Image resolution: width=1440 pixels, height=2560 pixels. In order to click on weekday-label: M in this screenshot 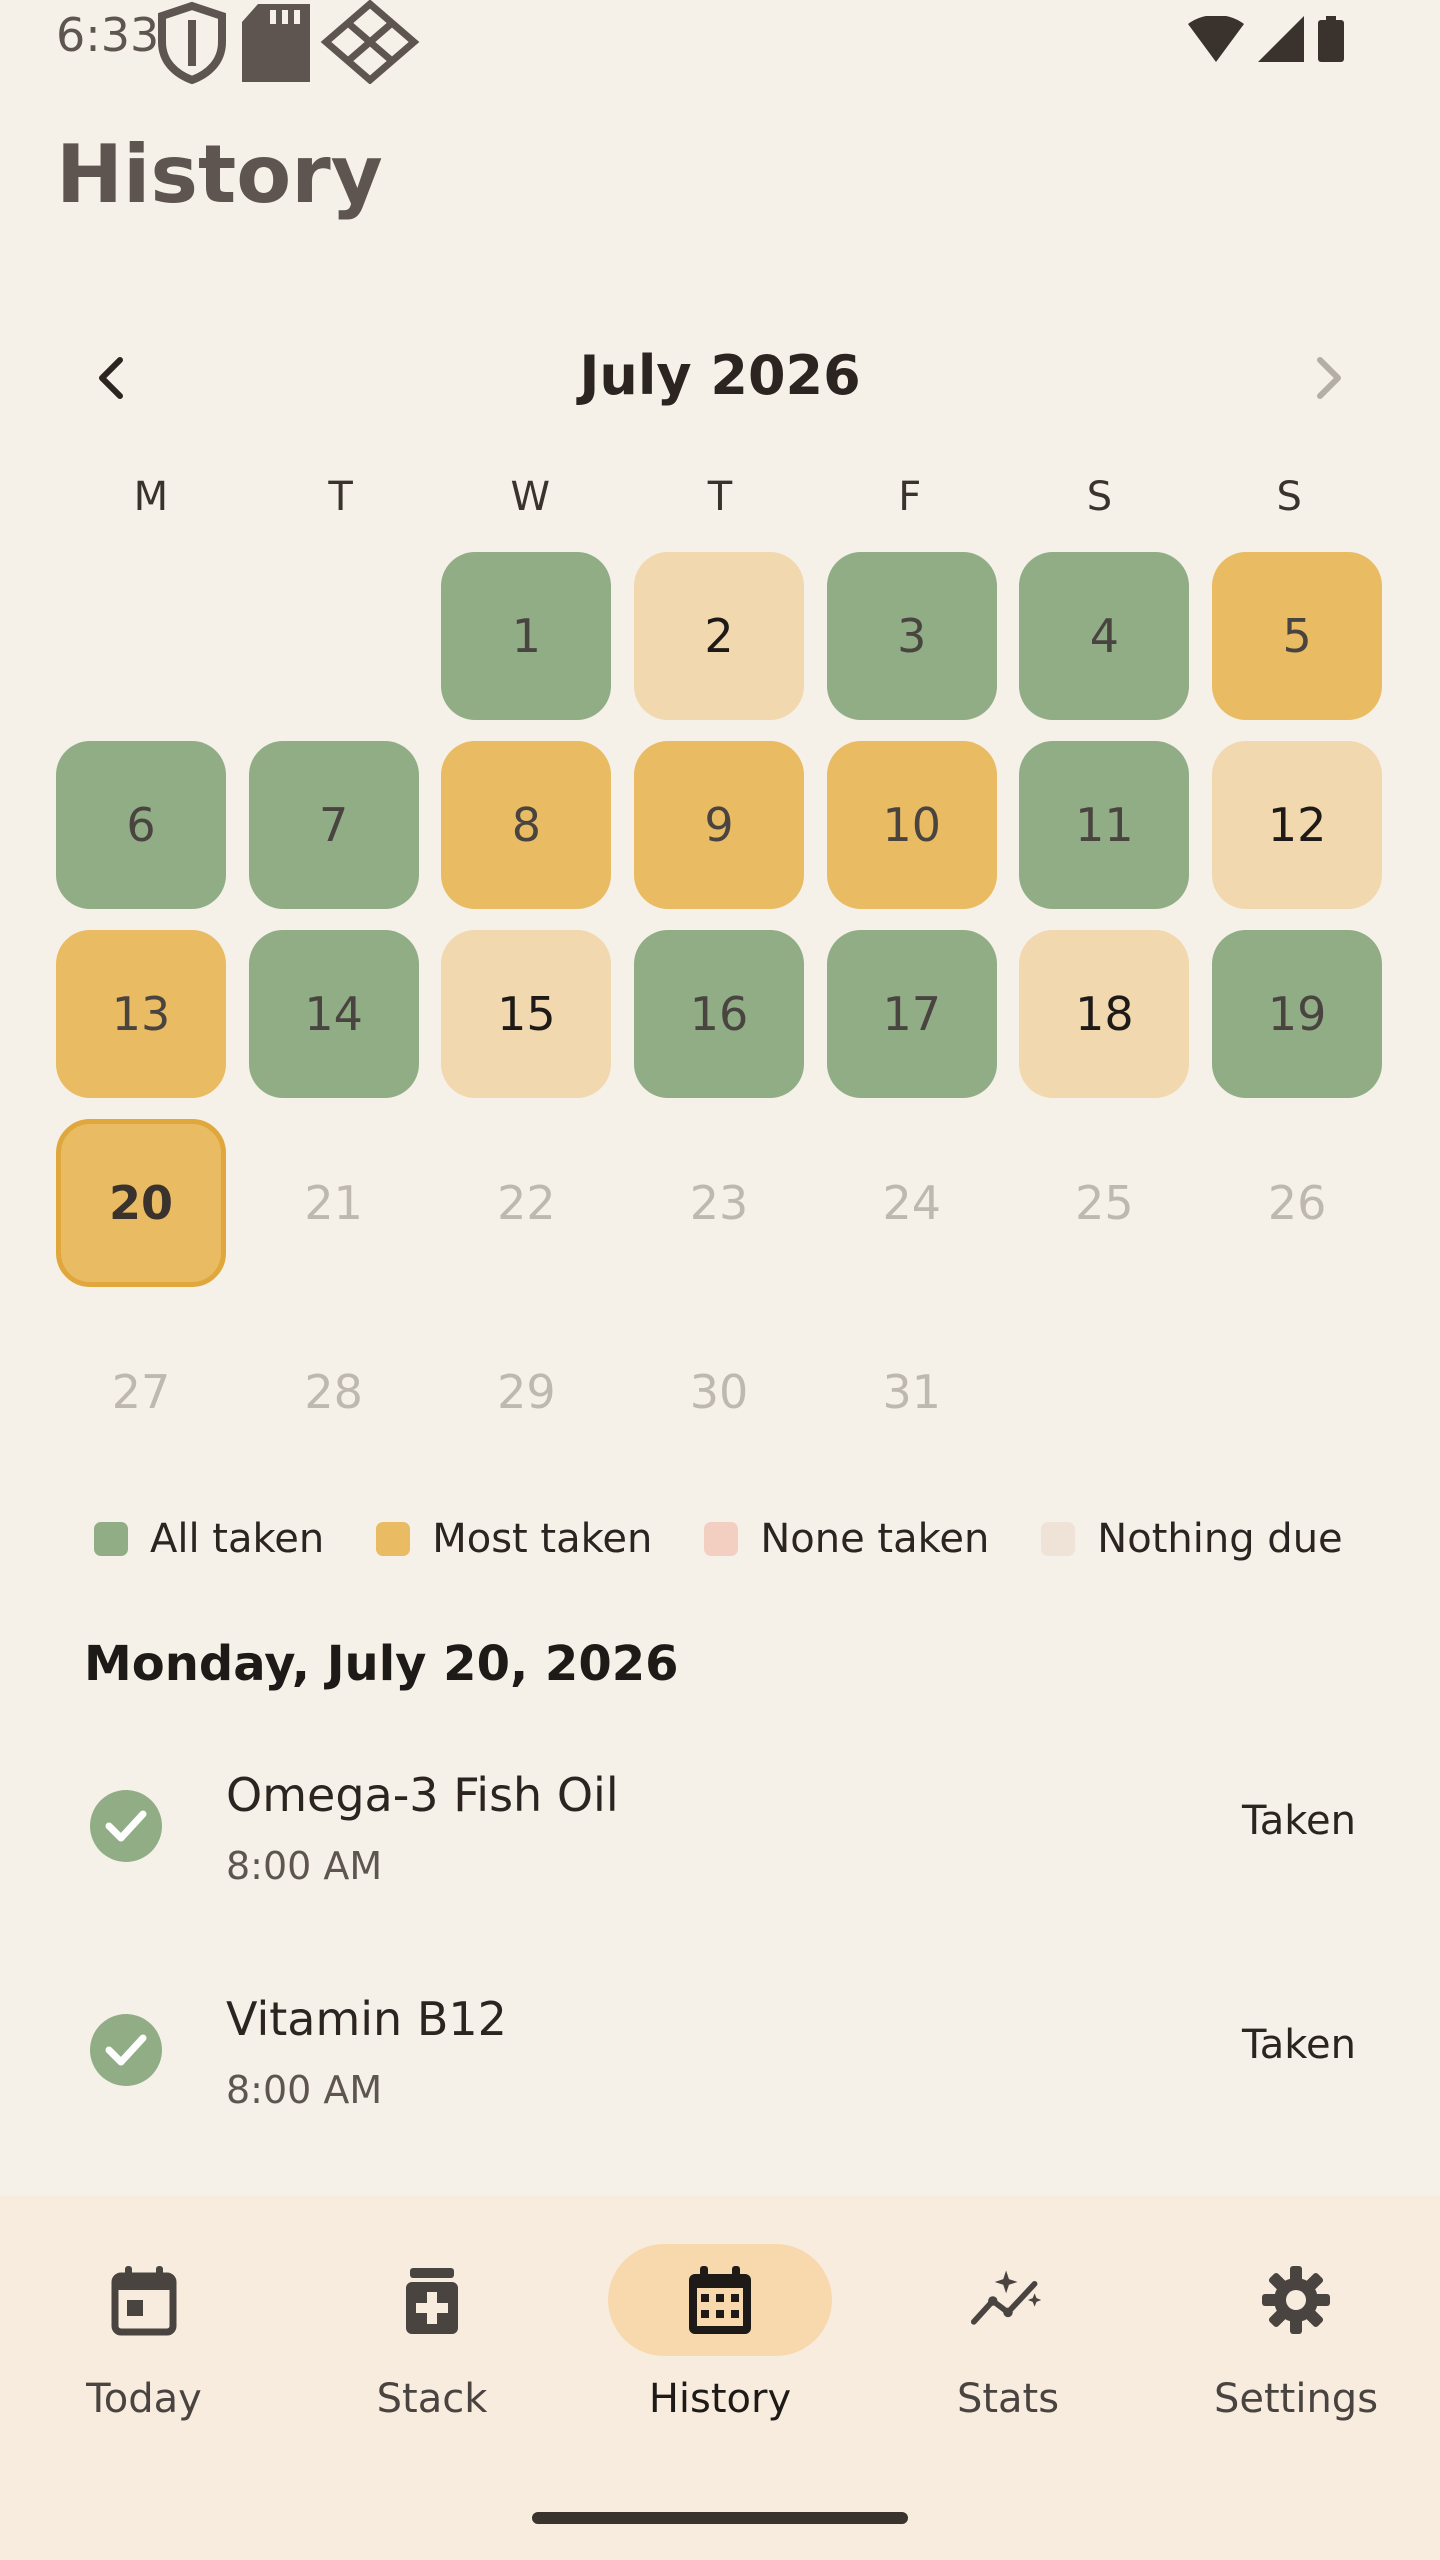, I will do `click(151, 497)`.